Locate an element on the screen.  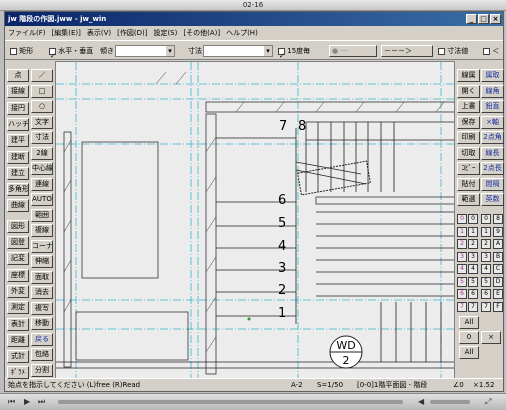
tool-0: 点 is located at coordinates (18, 75).